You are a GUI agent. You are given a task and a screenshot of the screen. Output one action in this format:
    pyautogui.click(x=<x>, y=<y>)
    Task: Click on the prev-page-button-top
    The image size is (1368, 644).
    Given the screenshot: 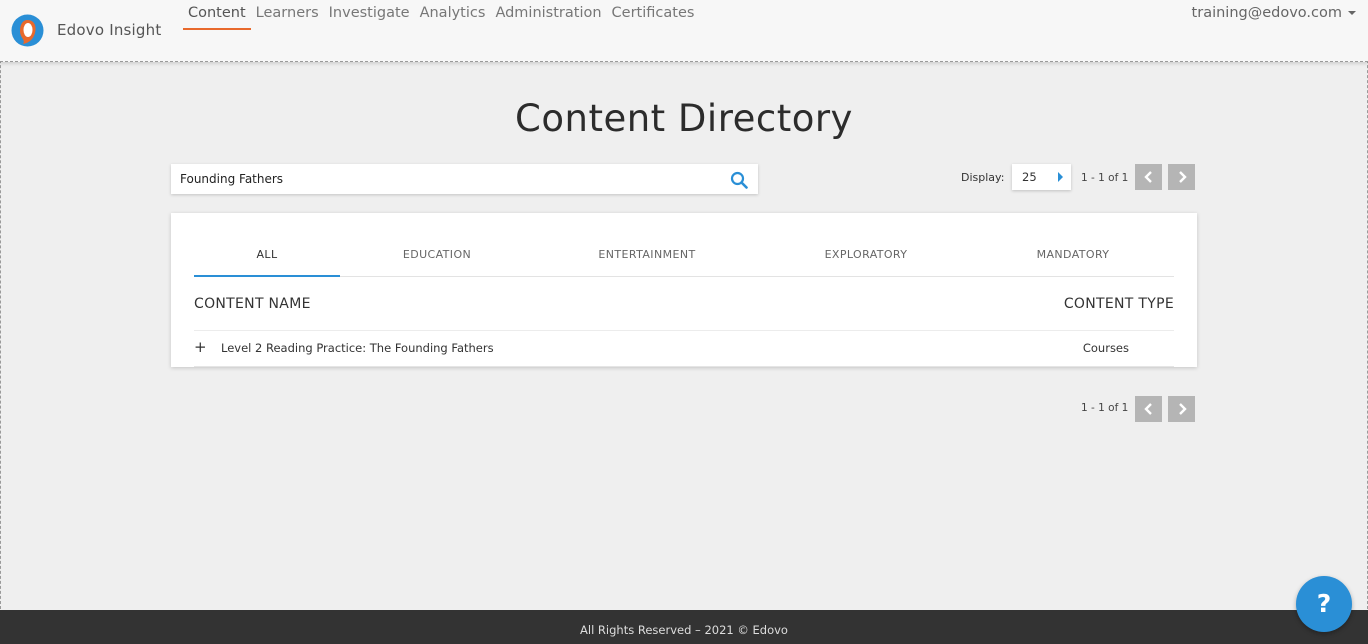 What is the action you would take?
    pyautogui.click(x=1148, y=177)
    